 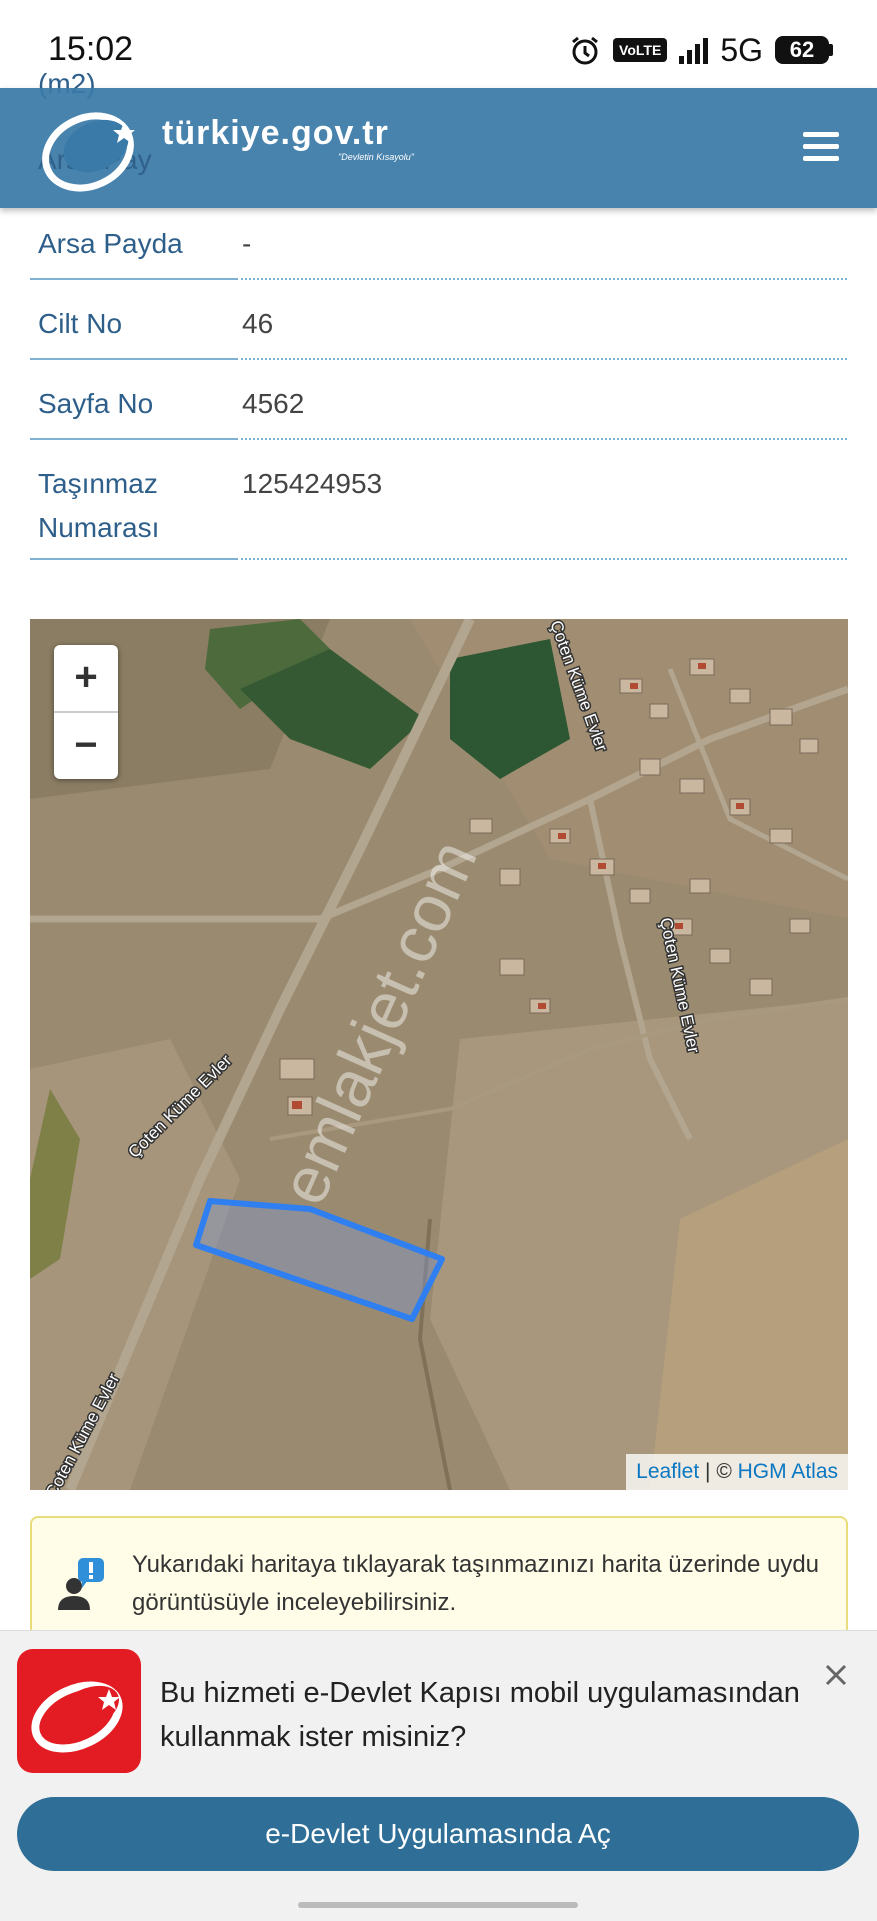 I want to click on user-alert-icon, so click(x=81, y=1584).